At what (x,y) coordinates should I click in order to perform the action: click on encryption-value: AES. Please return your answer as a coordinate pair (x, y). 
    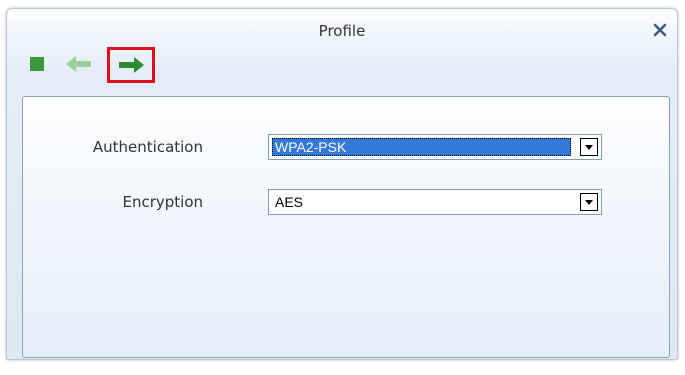
    Looking at the image, I should click on (289, 202).